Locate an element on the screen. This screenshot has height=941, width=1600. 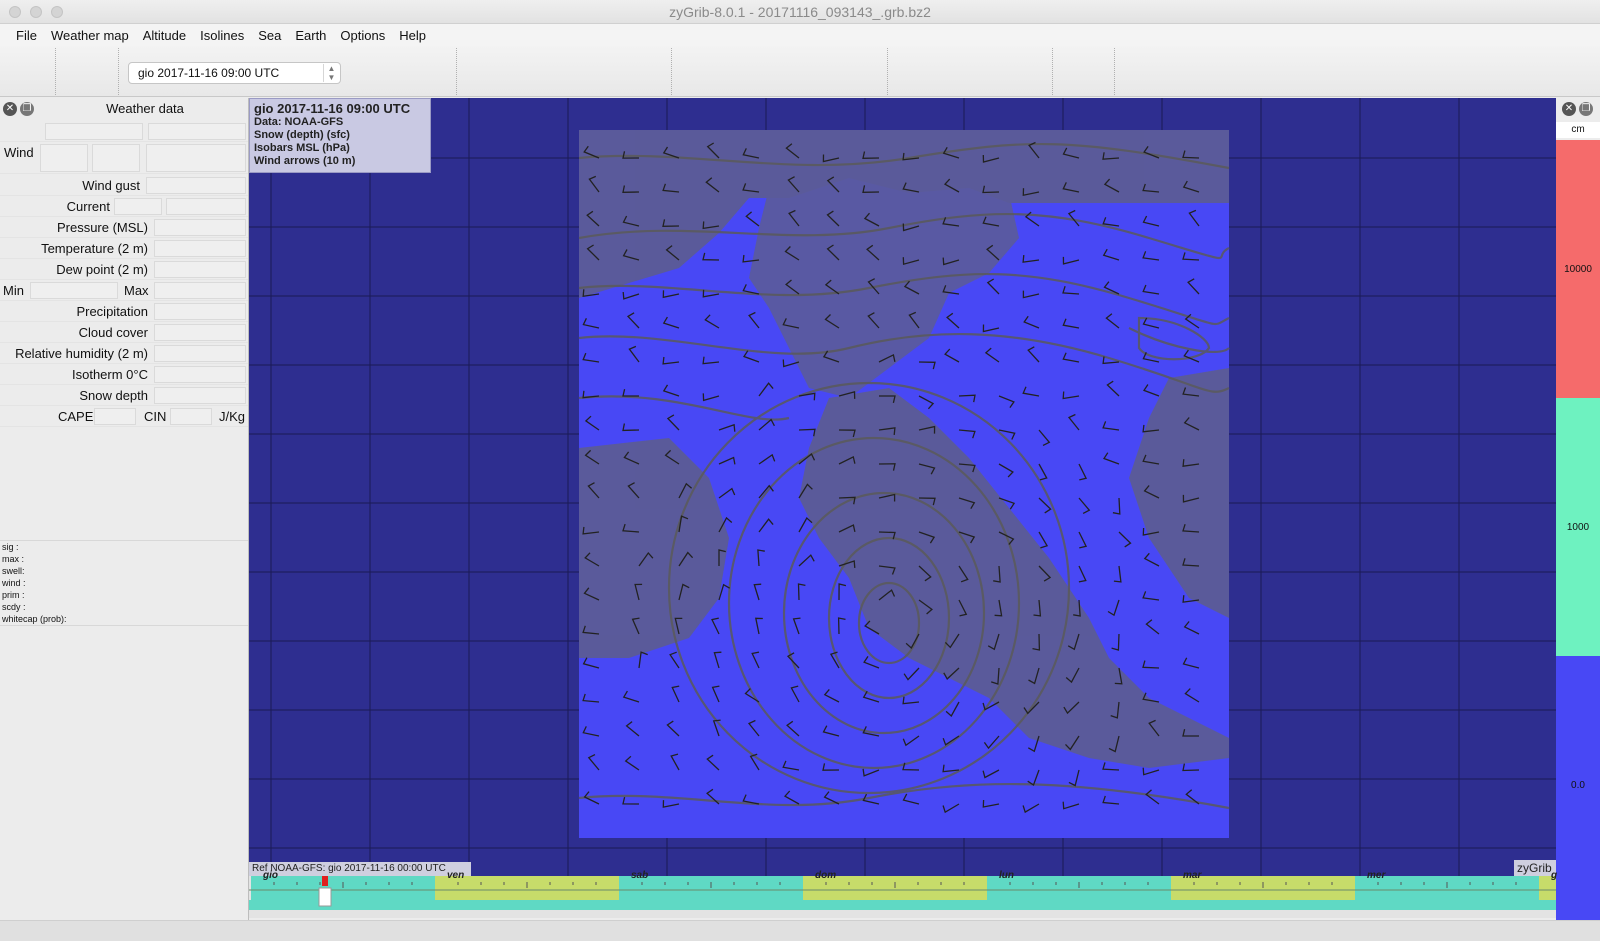
float-panel-icon: ❐ is located at coordinates (27, 109).